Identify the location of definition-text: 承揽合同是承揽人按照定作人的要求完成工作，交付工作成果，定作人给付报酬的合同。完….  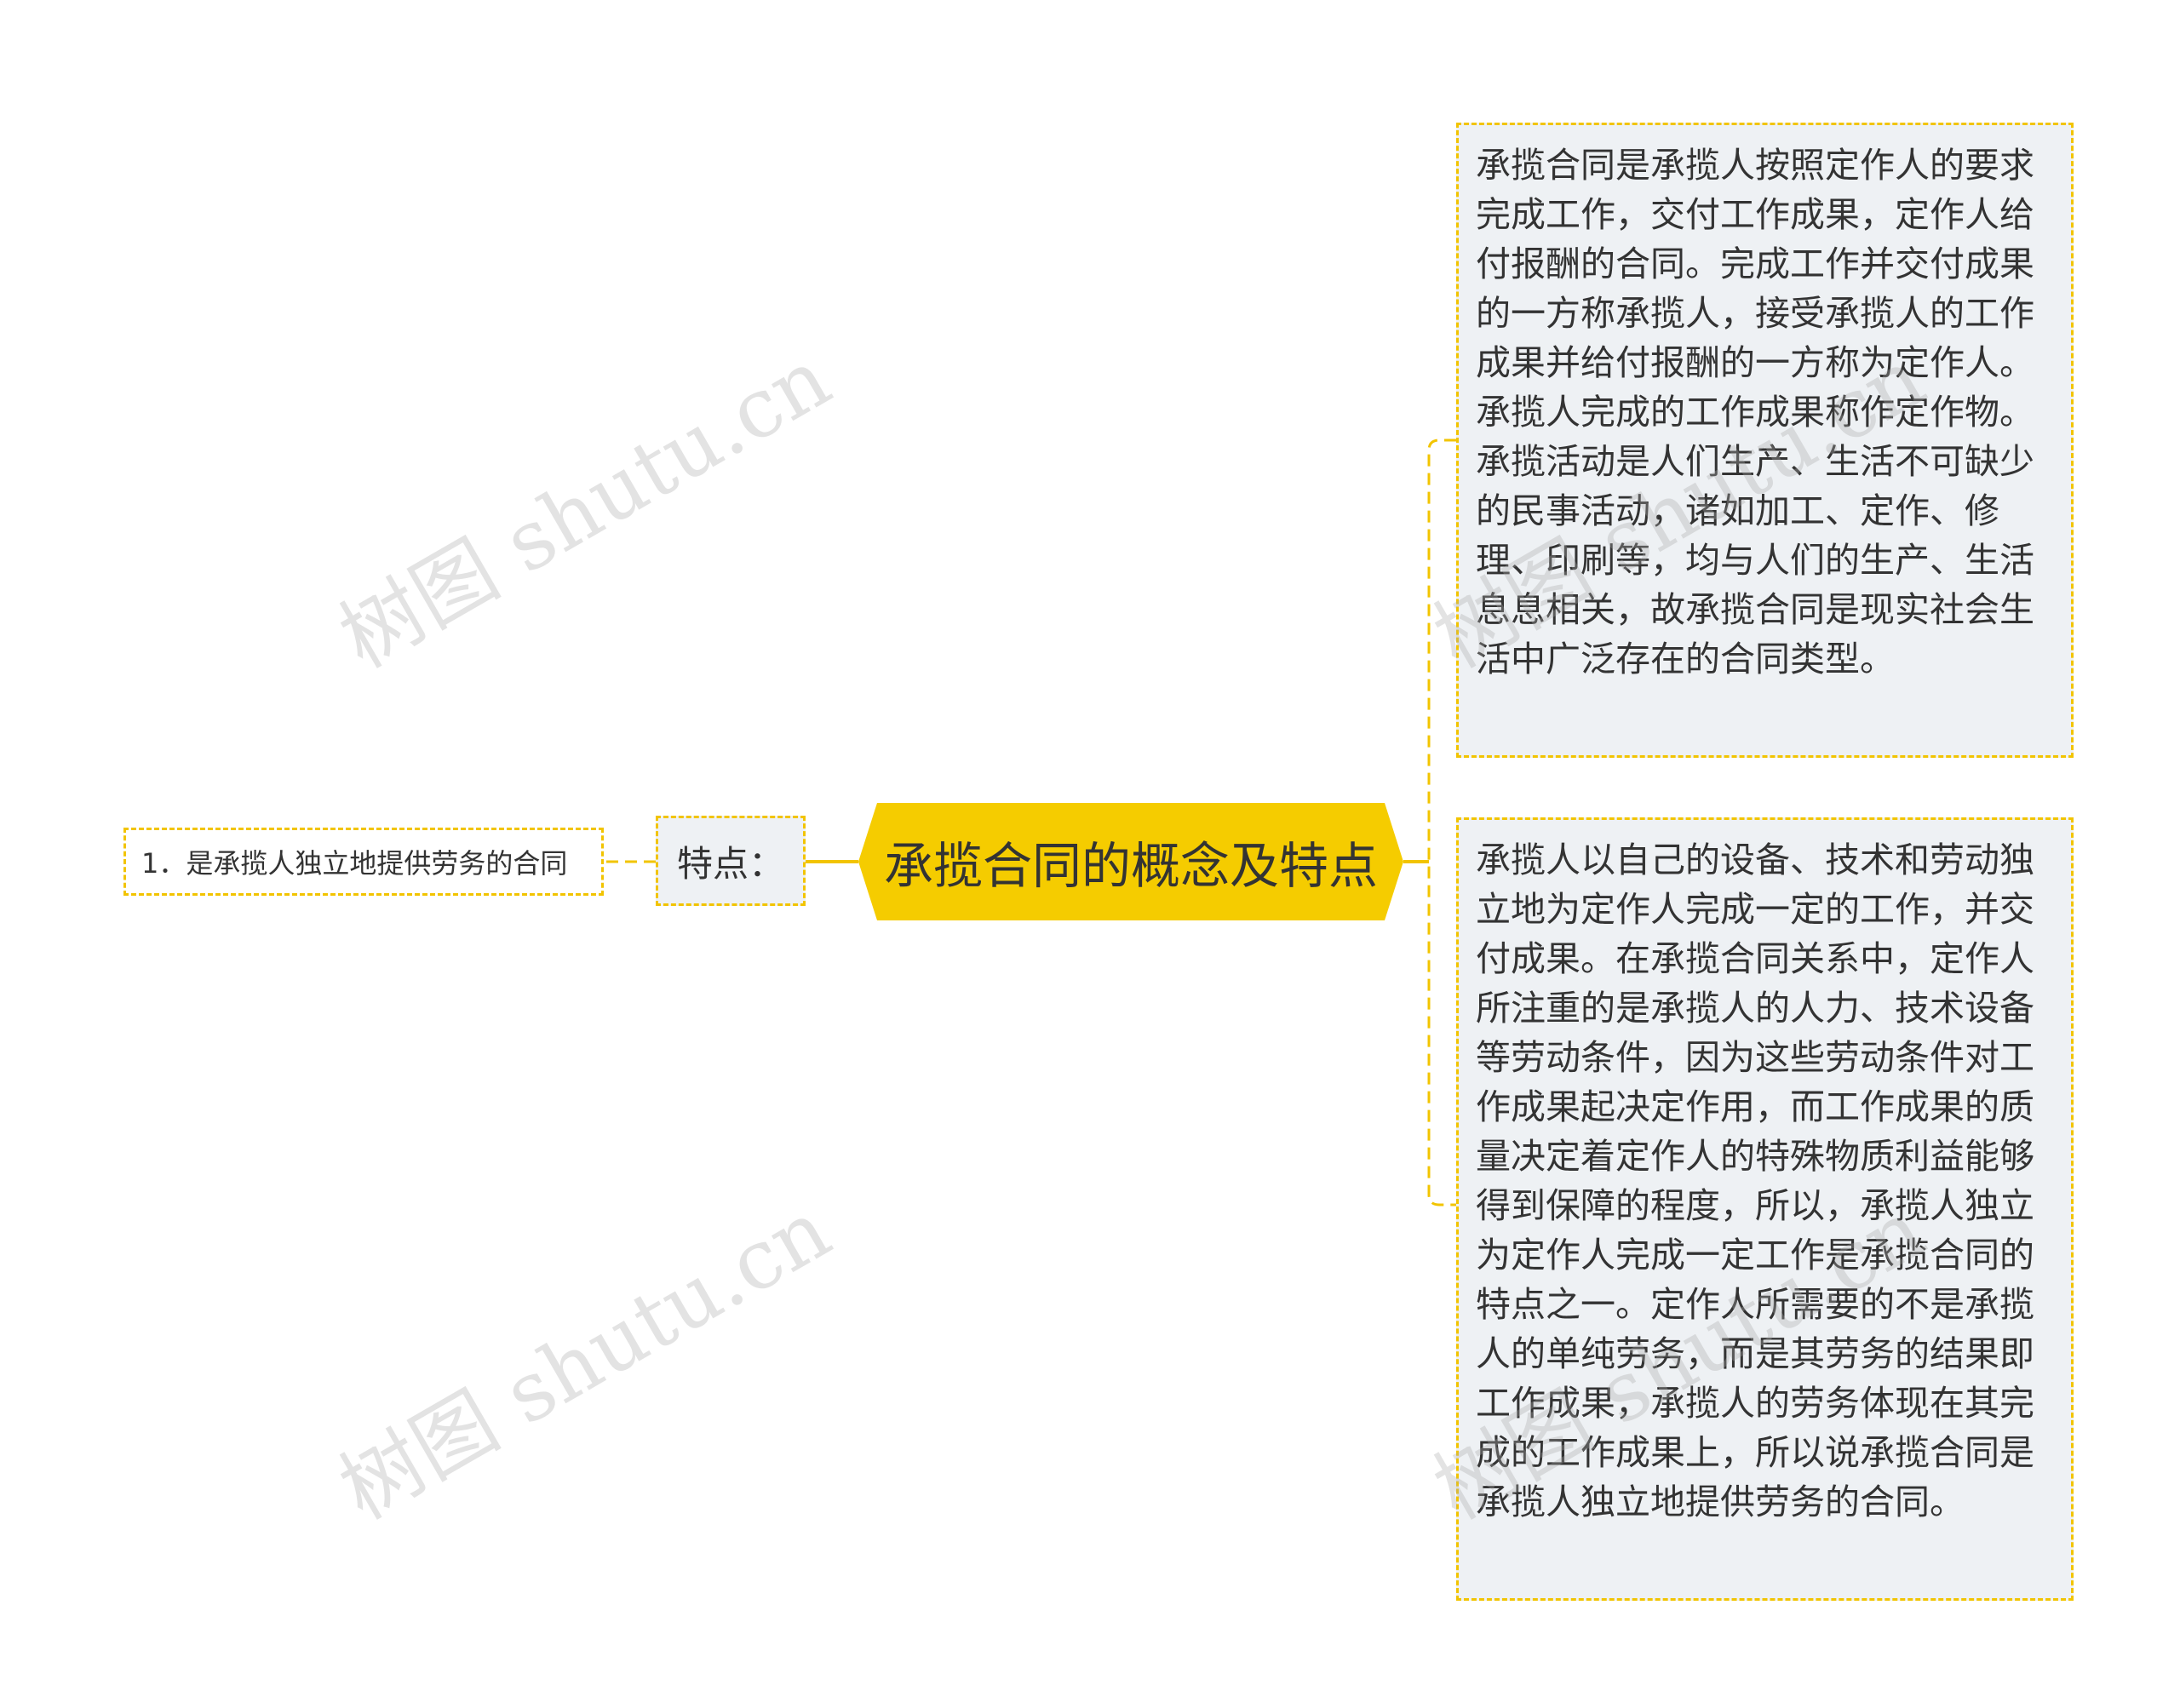
(1755, 412).